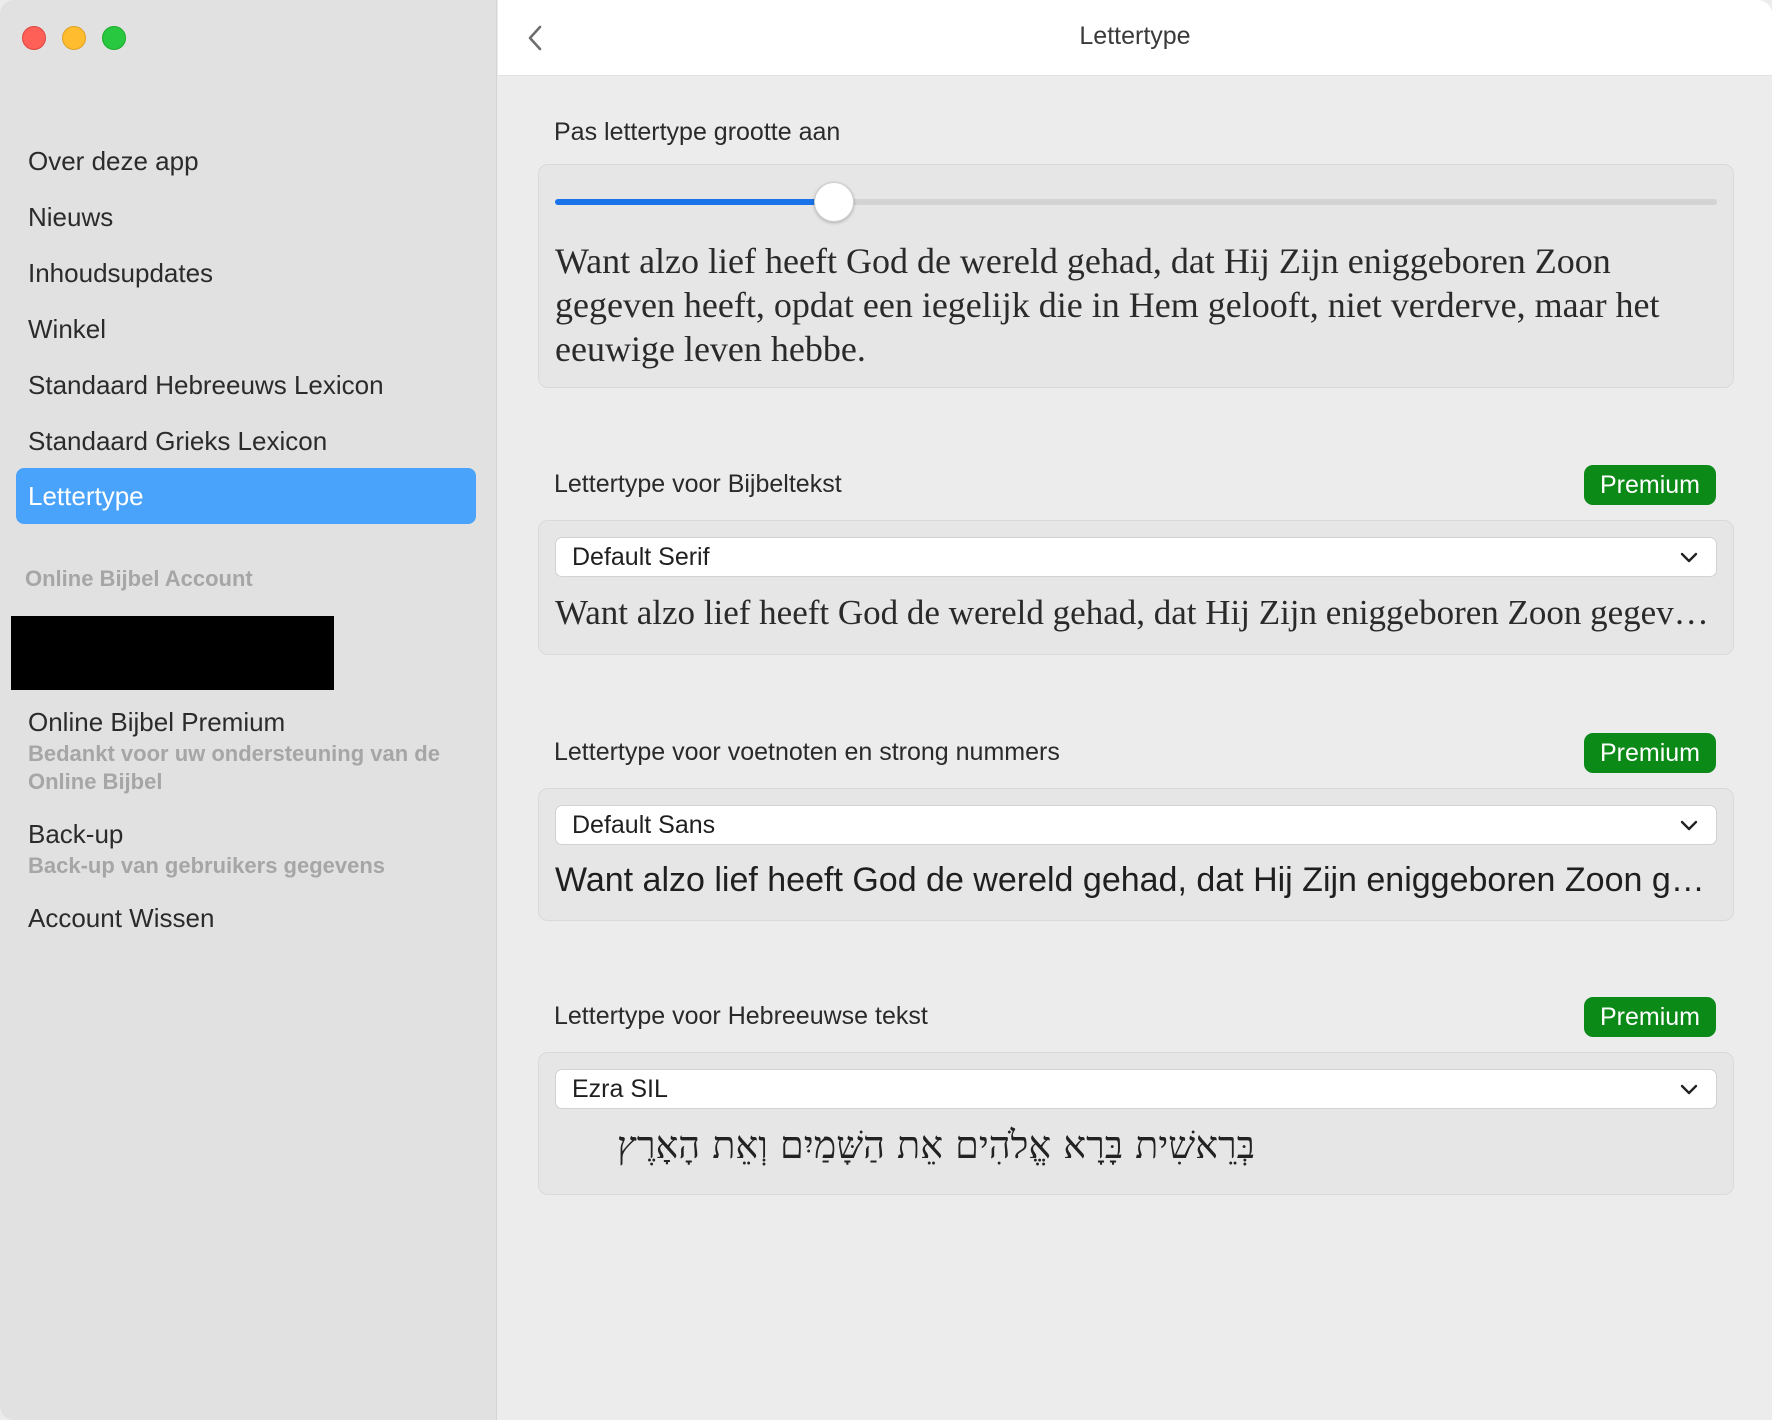 The image size is (1772, 1420). I want to click on redacted-account-info, so click(172, 653).